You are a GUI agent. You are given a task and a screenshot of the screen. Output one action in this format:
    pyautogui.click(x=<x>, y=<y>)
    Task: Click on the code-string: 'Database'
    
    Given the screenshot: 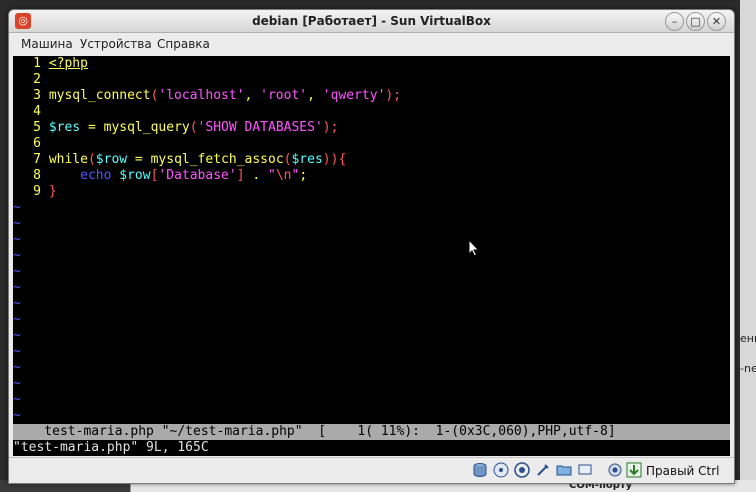 What is the action you would take?
    pyautogui.click(x=197, y=175)
    